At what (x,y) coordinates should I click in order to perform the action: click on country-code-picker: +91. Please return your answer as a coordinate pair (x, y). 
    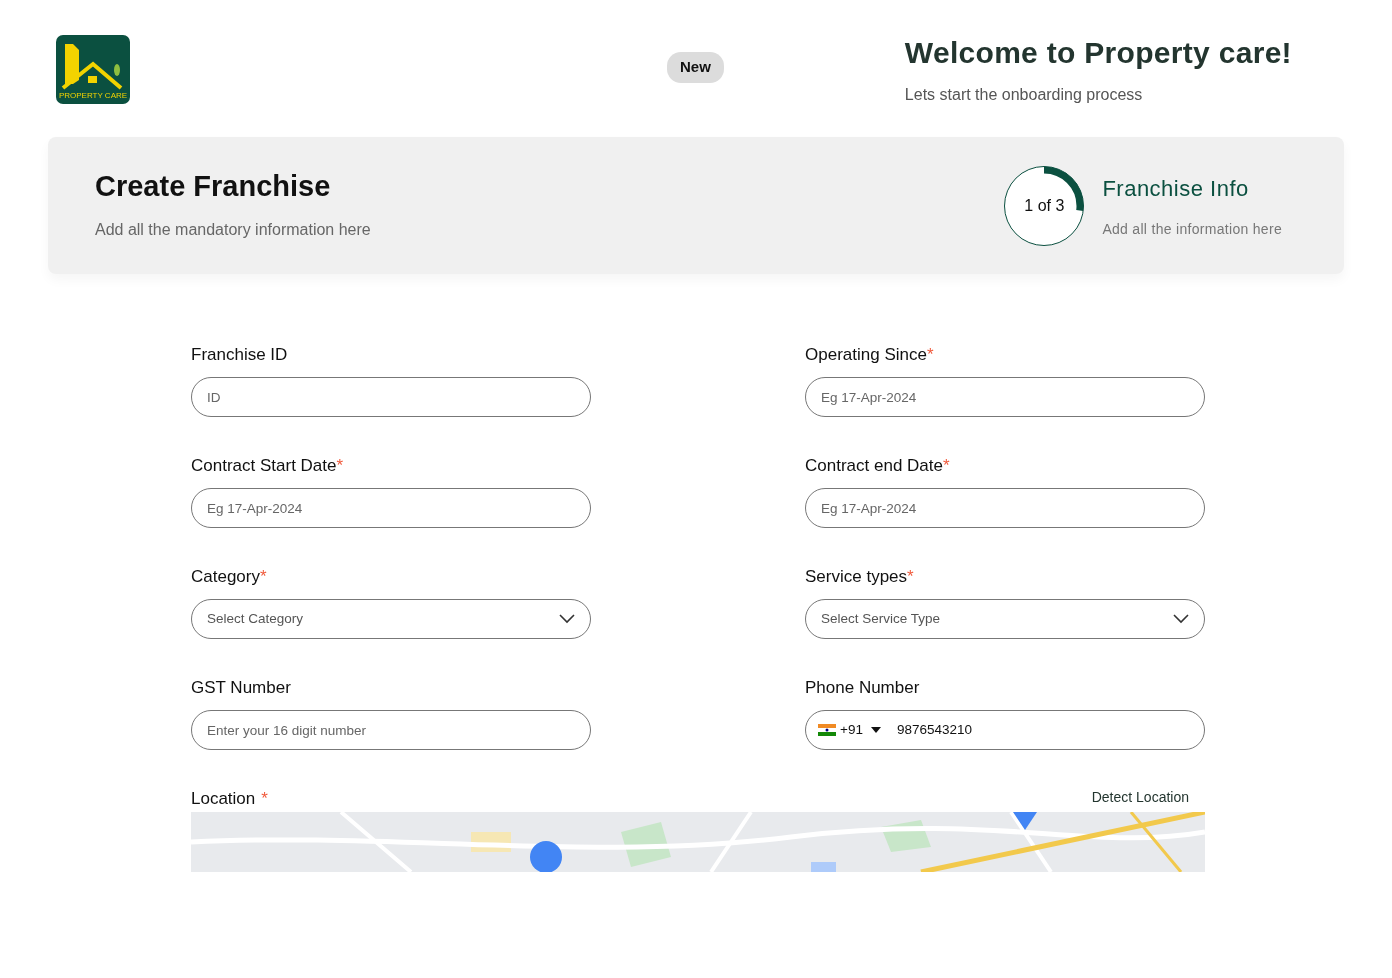
    Looking at the image, I should click on (849, 730).